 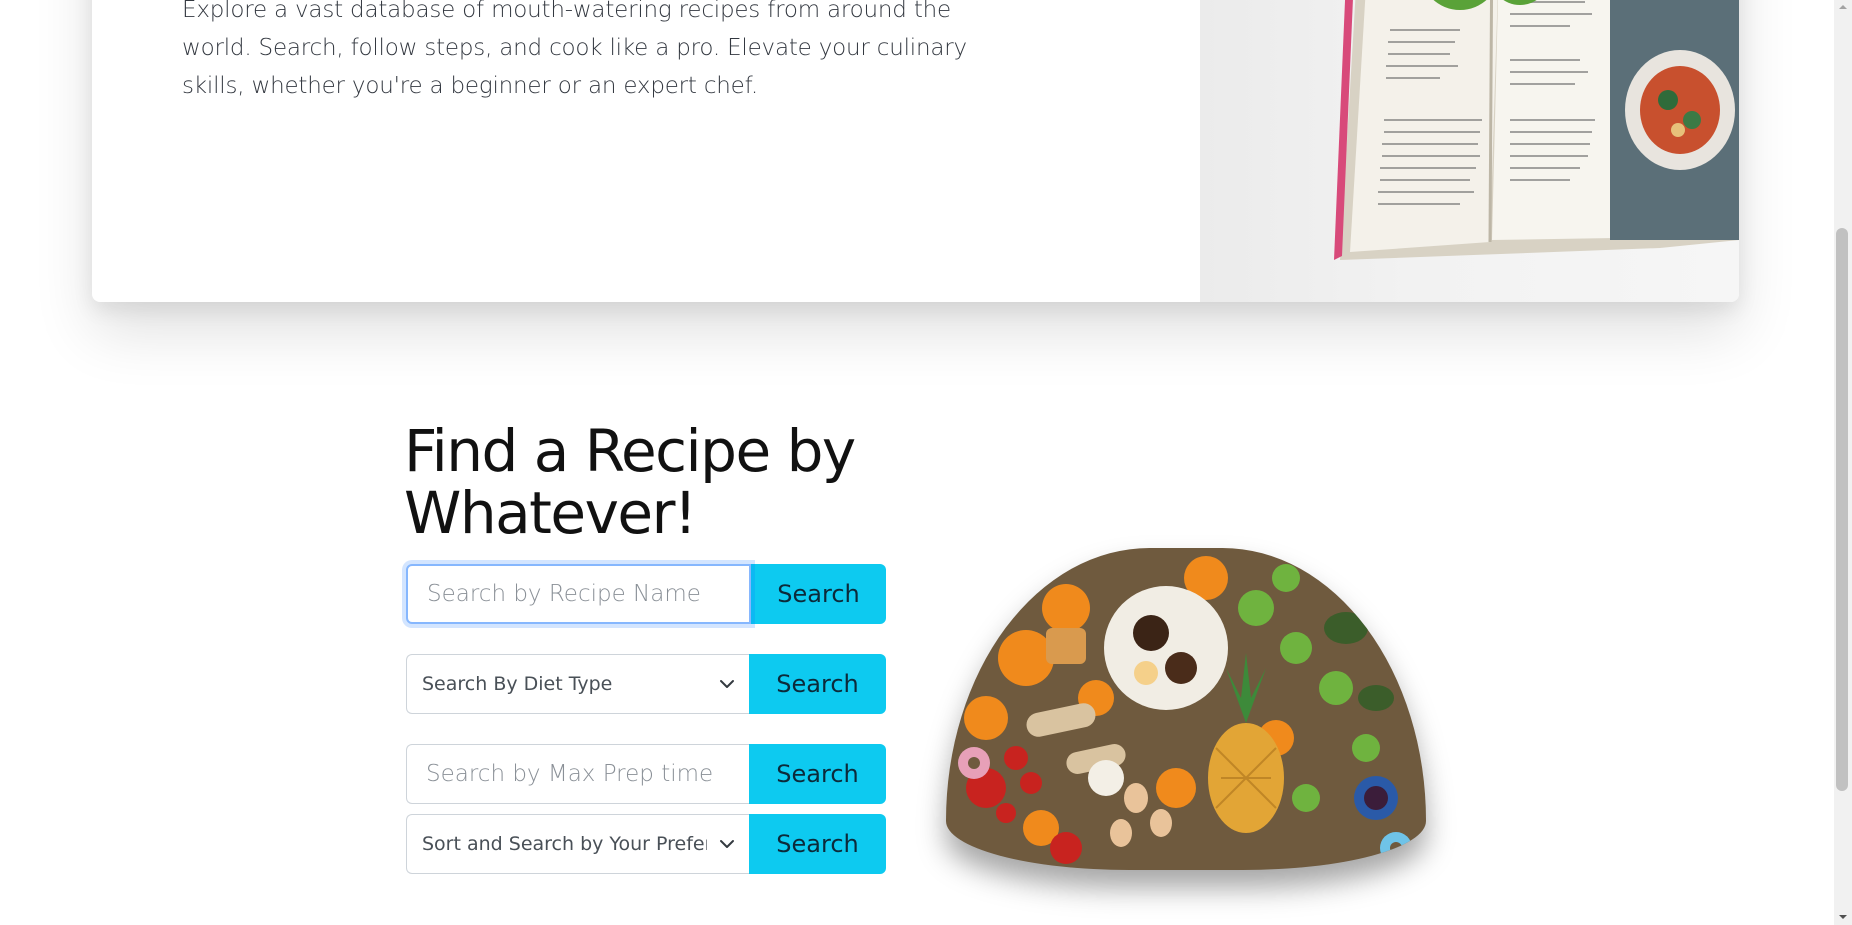 I want to click on cookbook-illustration, so click(x=1536, y=130).